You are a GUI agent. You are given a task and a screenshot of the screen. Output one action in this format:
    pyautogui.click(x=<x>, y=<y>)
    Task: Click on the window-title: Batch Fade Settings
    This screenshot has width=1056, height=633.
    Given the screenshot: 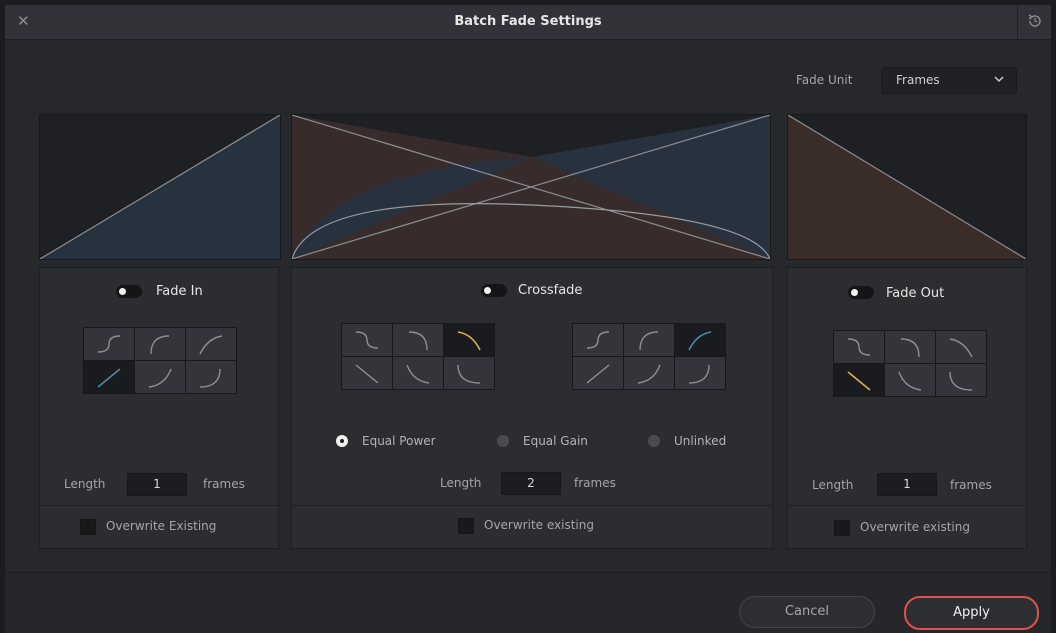 What is the action you would take?
    pyautogui.click(x=528, y=21)
    